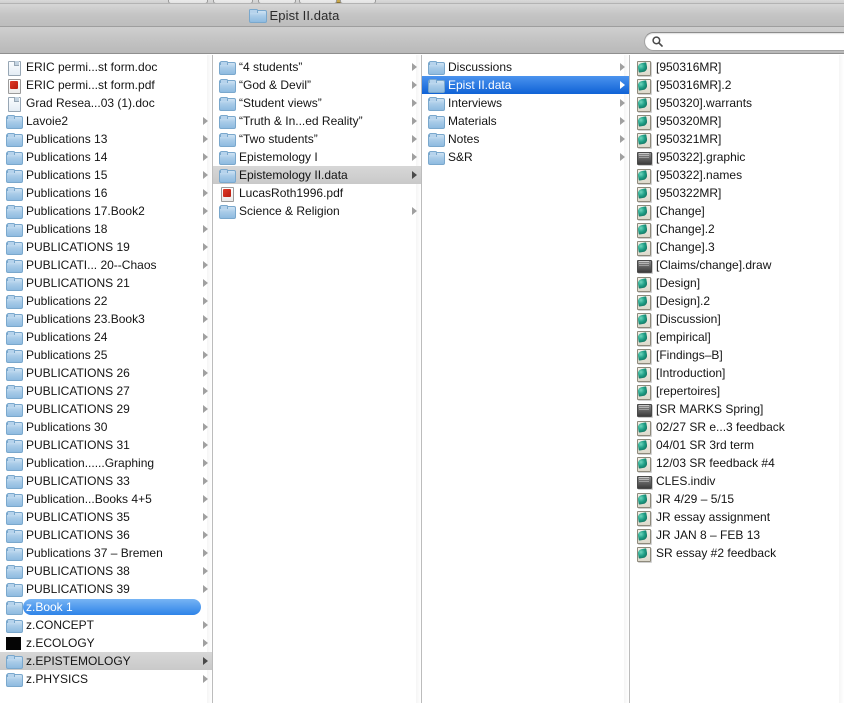 This screenshot has height=703, width=844. I want to click on column-item: z.Book 1, so click(106, 607).